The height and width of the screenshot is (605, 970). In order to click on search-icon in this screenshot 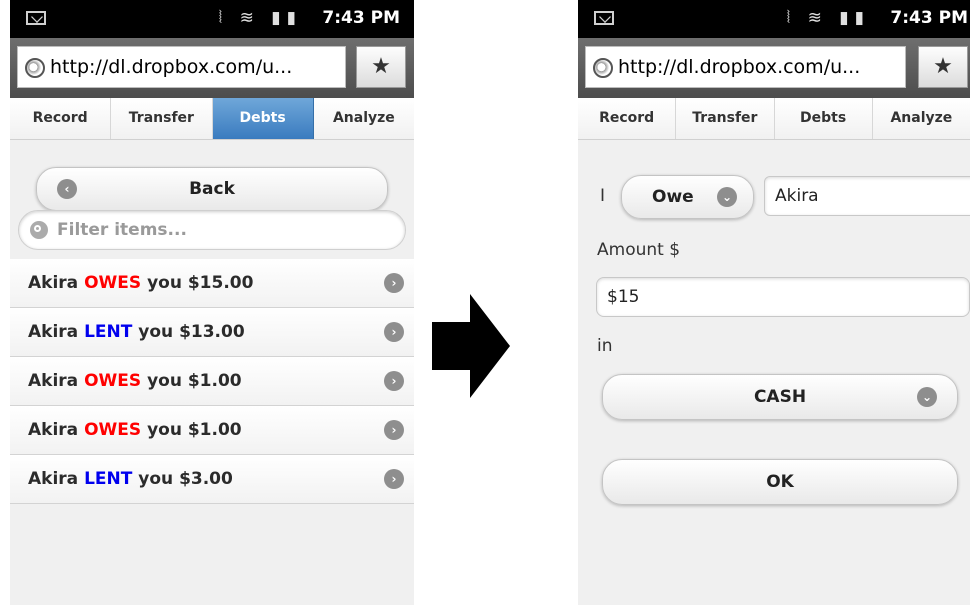, I will do `click(39, 230)`.